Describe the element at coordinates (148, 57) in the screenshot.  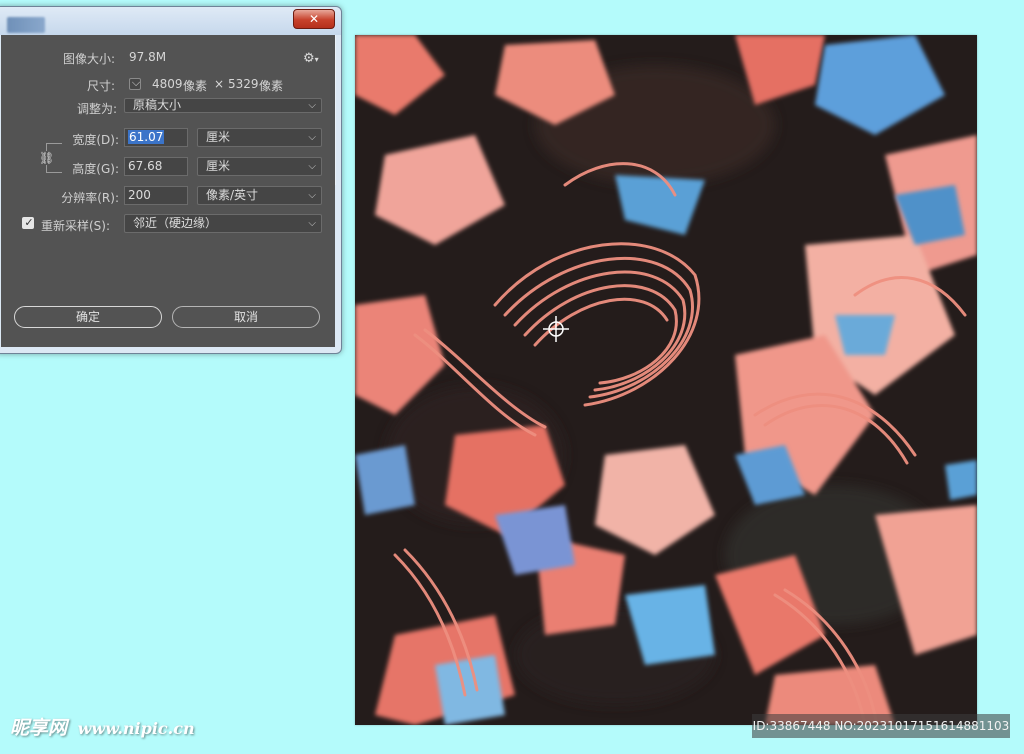
I see `image-size-value: 97.8M` at that location.